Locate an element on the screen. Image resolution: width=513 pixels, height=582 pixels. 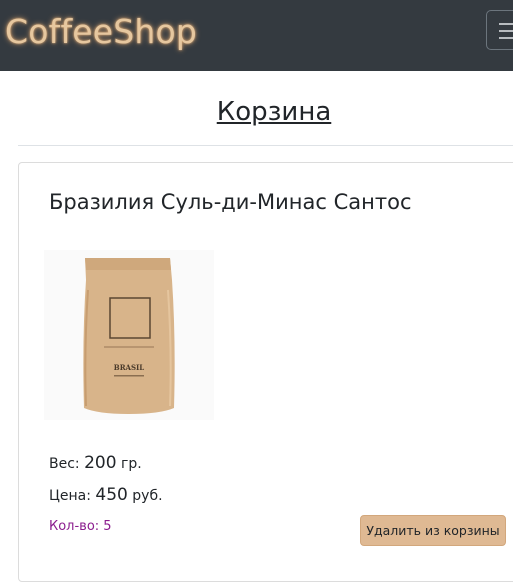
navbar: CoffeeShop is located at coordinates (256, 35).